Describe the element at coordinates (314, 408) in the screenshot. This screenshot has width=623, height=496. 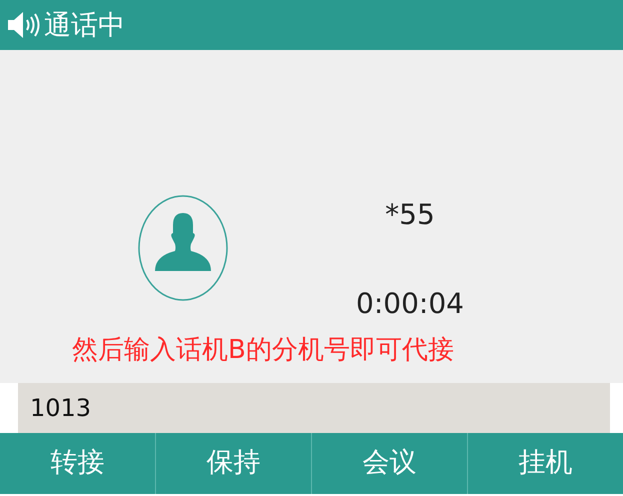
I see `input-field: 1013` at that location.